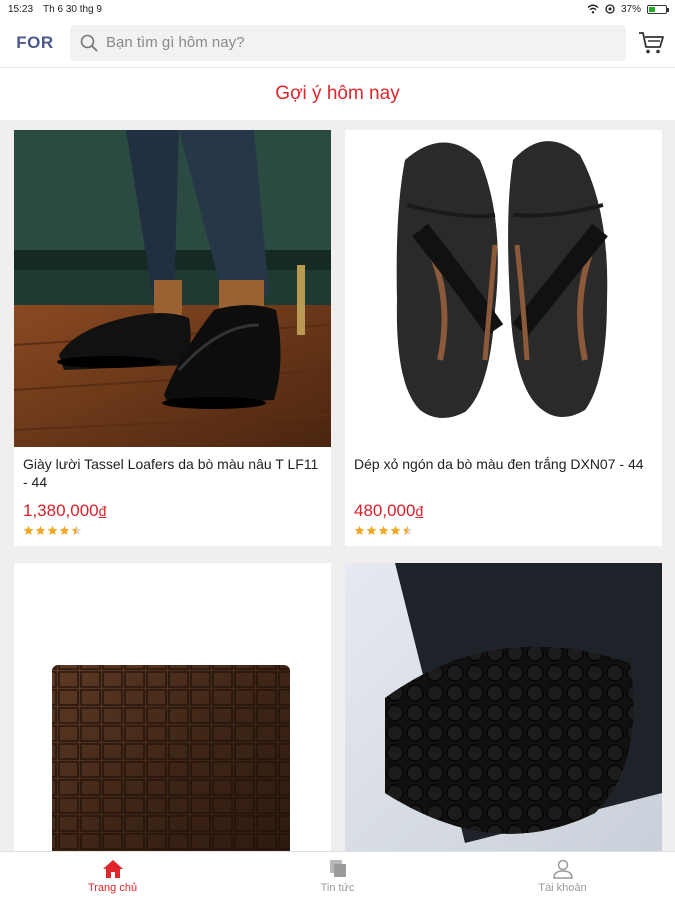  Describe the element at coordinates (337, 887) in the screenshot. I see `nav-label-news: Tin tức` at that location.